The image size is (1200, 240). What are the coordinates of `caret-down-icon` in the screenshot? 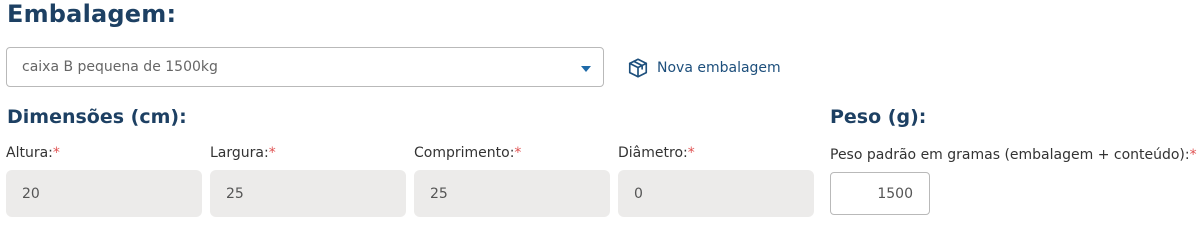 It's located at (586, 69).